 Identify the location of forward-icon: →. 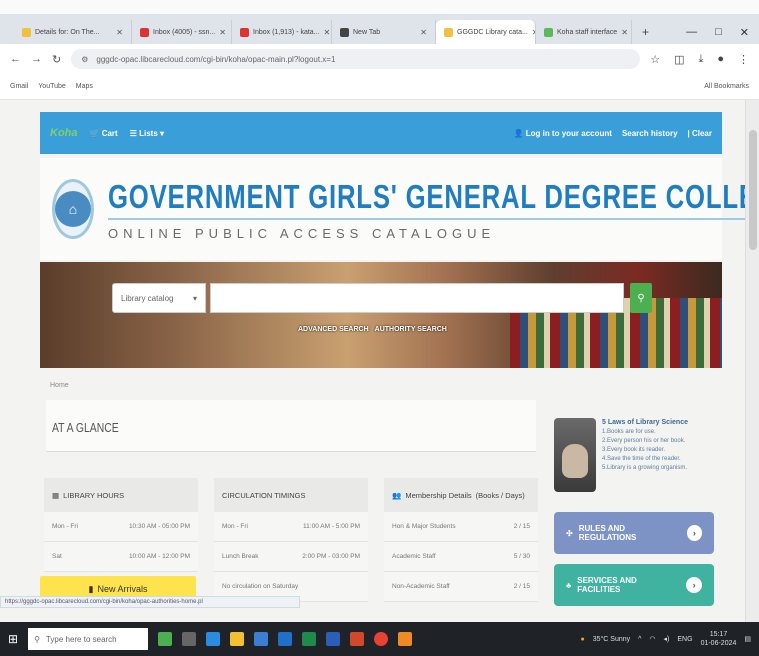
(36, 59).